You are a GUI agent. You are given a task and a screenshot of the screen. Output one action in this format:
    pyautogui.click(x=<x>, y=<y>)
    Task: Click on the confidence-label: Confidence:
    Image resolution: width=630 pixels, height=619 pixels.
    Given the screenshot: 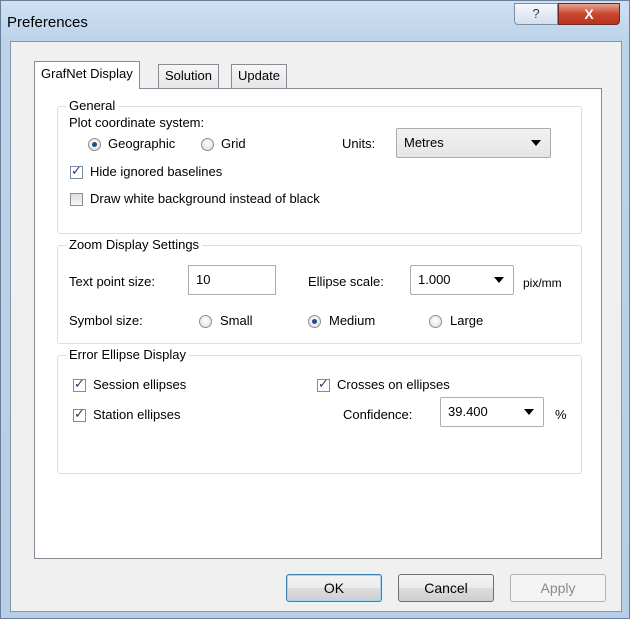 What is the action you would take?
    pyautogui.click(x=378, y=414)
    